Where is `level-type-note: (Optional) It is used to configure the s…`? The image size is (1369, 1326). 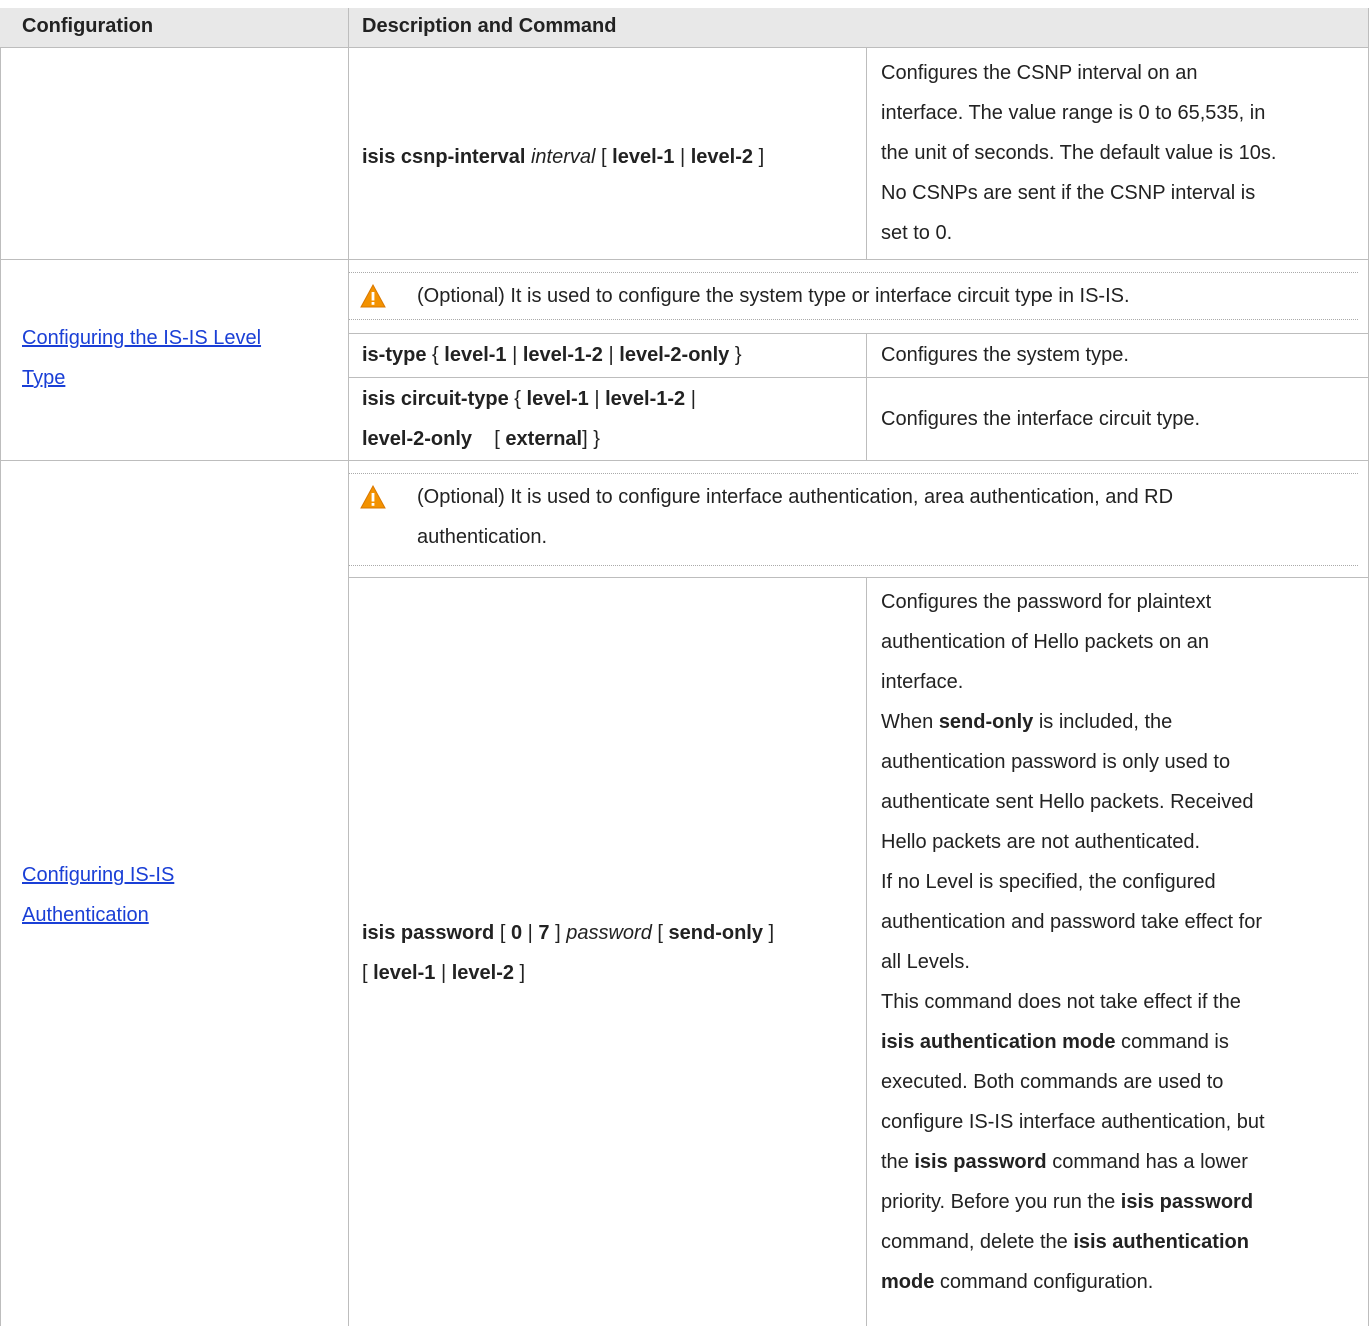 level-type-note: (Optional) It is used to configure the s… is located at coordinates (773, 296).